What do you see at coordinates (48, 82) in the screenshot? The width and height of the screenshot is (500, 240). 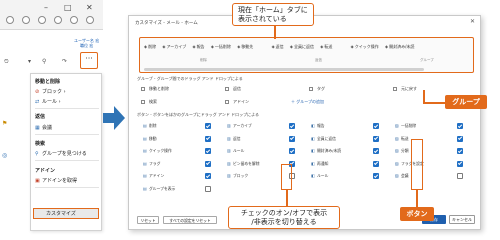 I see `menu-header-move-delete: 移動と削除` at bounding box center [48, 82].